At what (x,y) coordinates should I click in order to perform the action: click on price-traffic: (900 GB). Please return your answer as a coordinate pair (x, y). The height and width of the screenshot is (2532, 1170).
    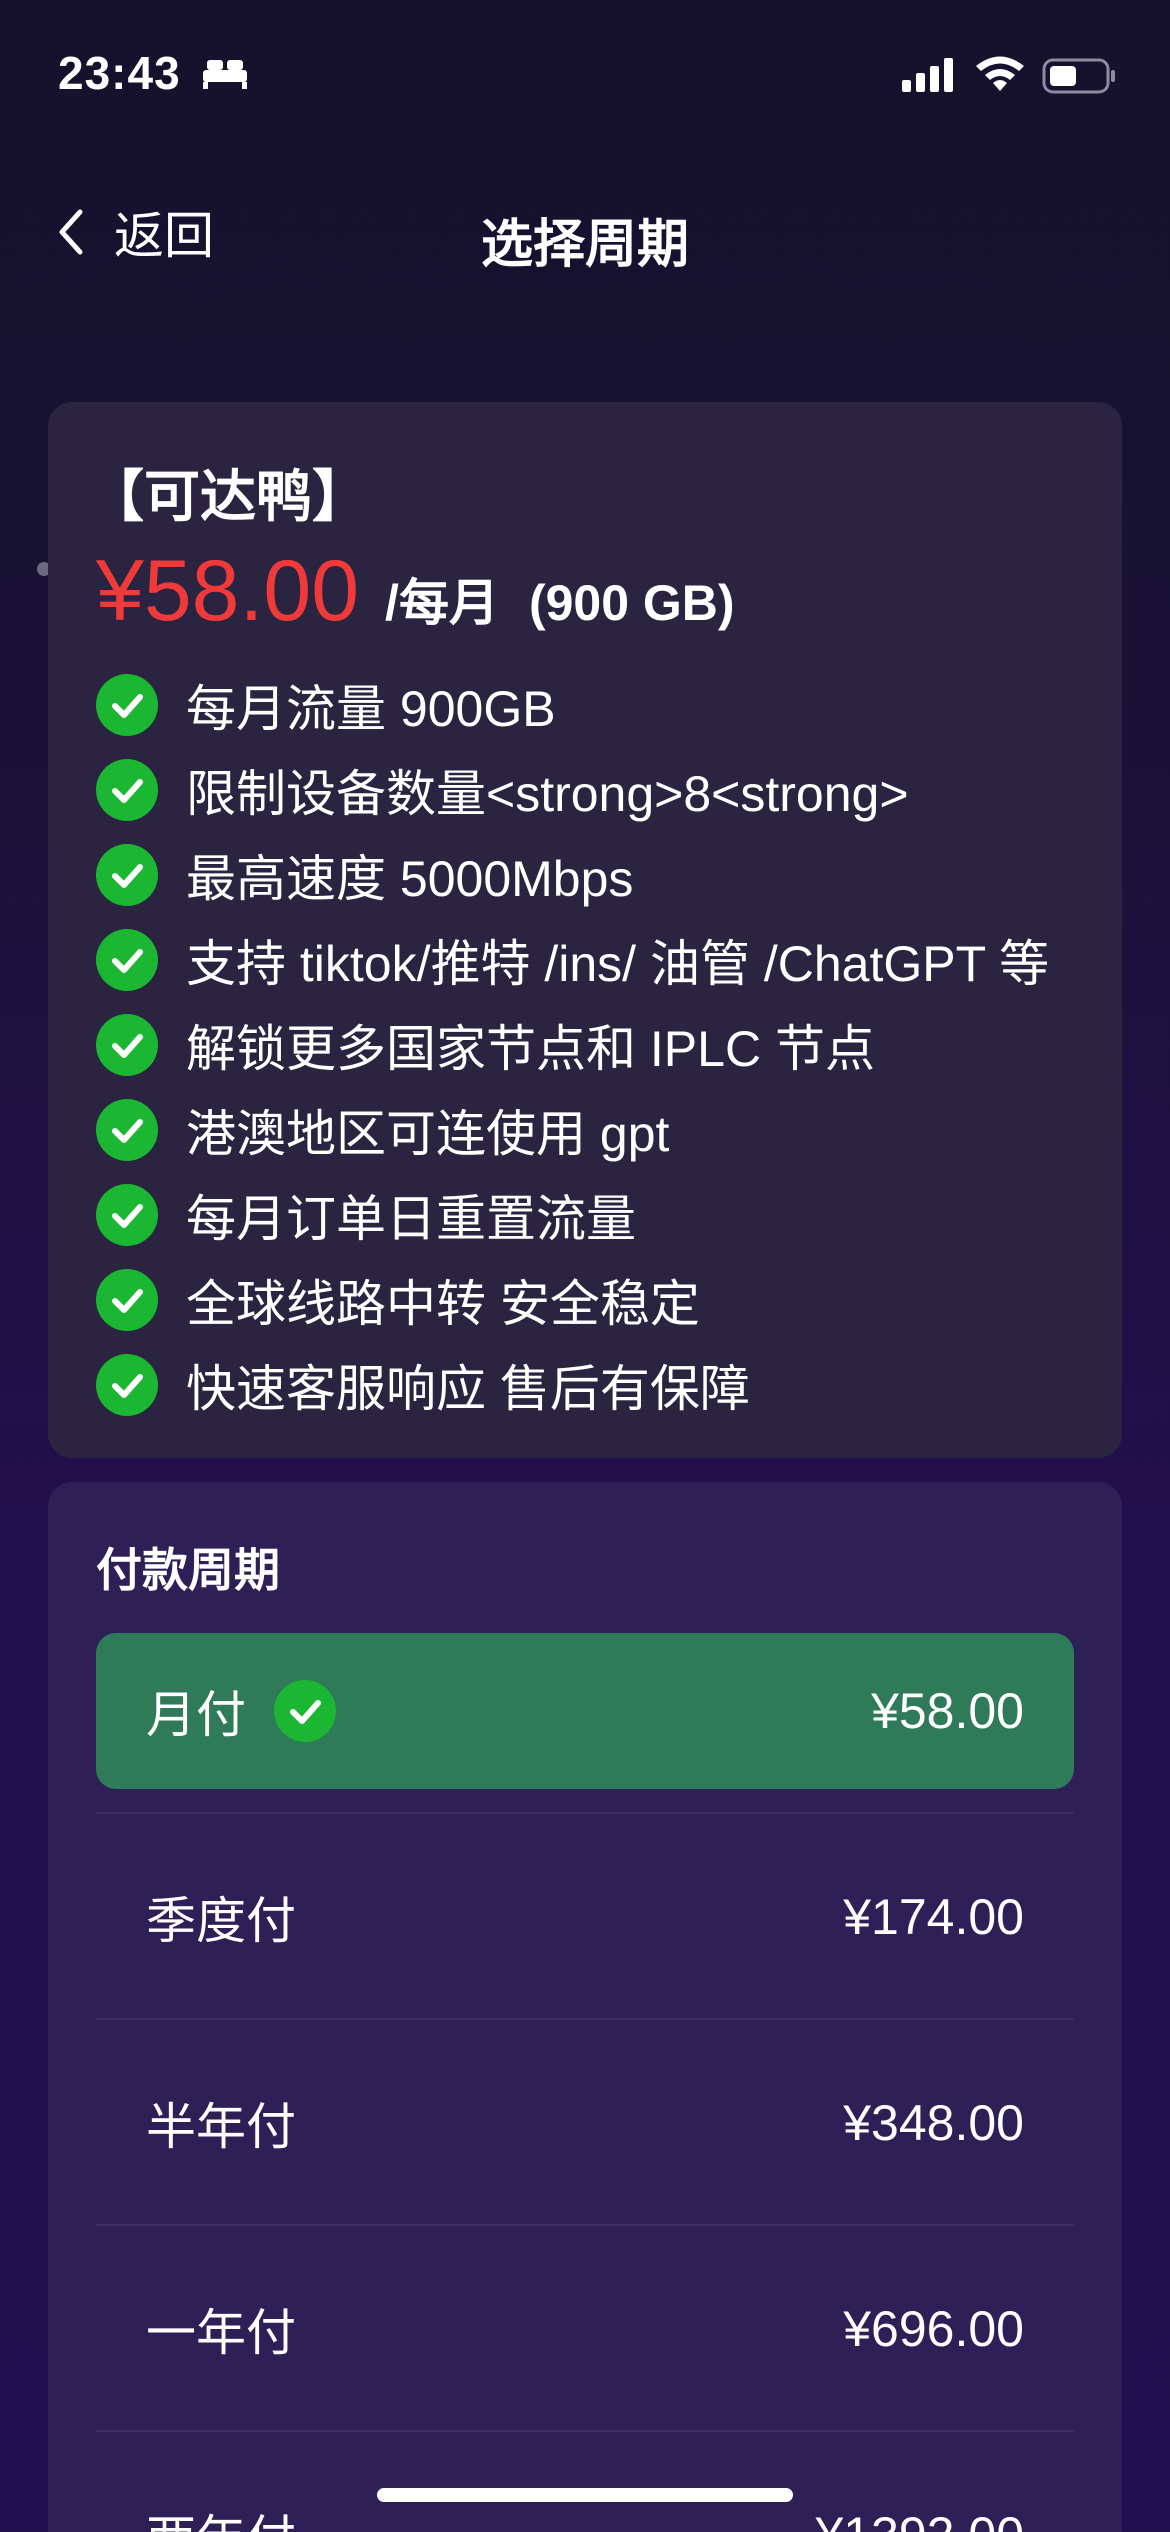
    Looking at the image, I should click on (631, 603).